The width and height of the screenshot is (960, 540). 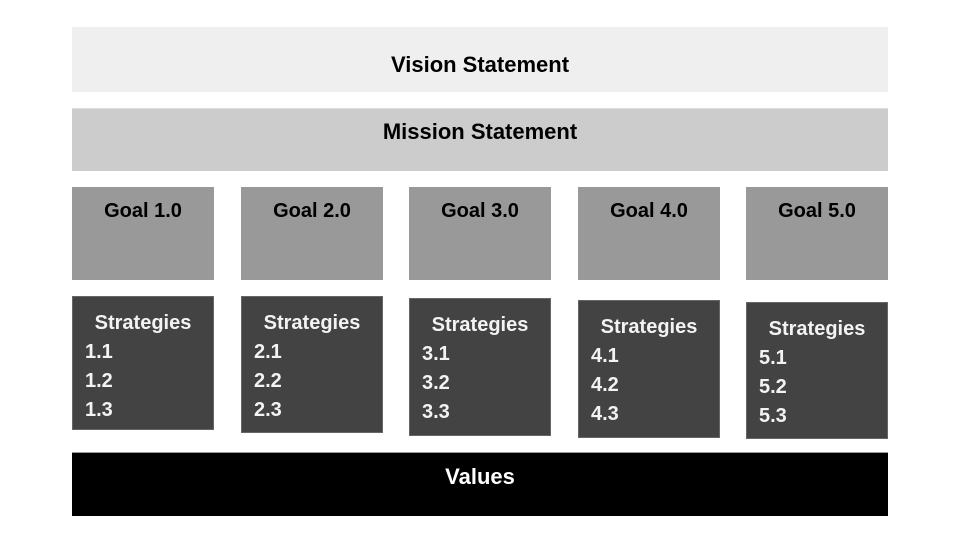 I want to click on mission-statement: Mission Statement, so click(x=480, y=139).